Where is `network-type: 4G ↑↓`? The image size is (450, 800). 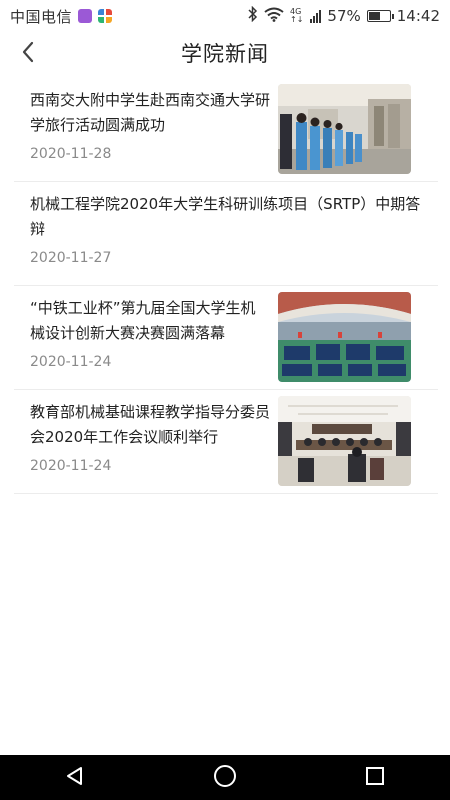
network-type: 4G ↑↓ is located at coordinates (297, 15).